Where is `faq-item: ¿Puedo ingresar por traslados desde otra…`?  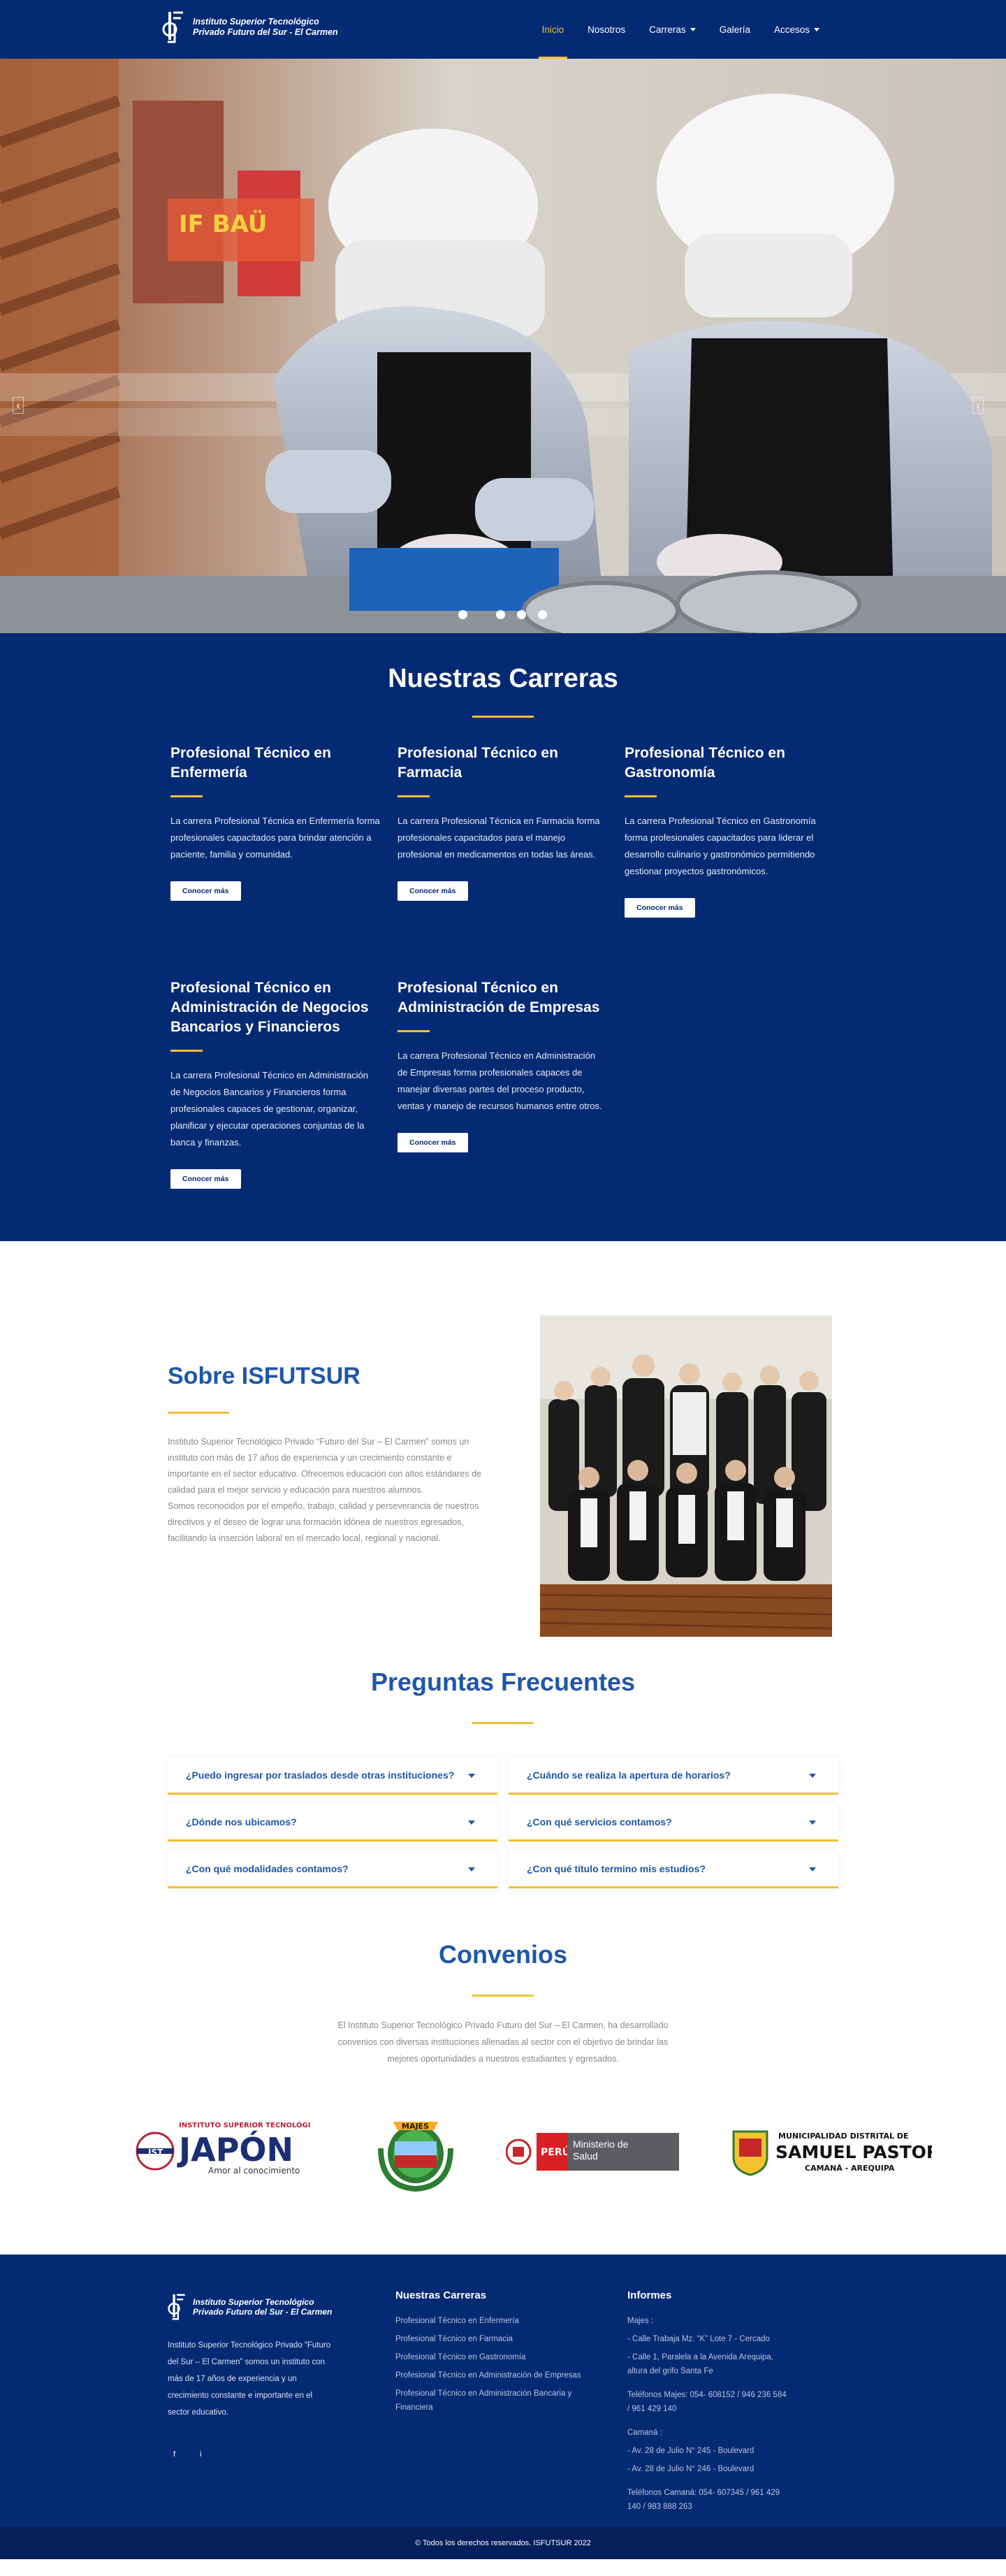 faq-item: ¿Puedo ingresar por traslados desde otra… is located at coordinates (332, 1776).